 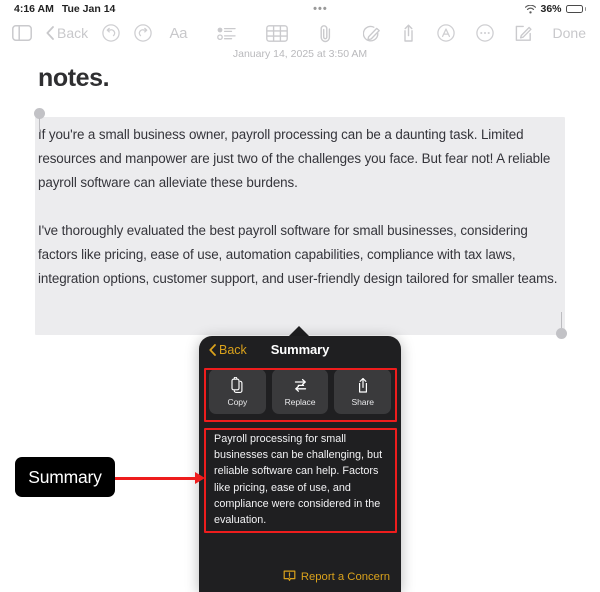 What do you see at coordinates (569, 33) in the screenshot?
I see `done-button: Done` at bounding box center [569, 33].